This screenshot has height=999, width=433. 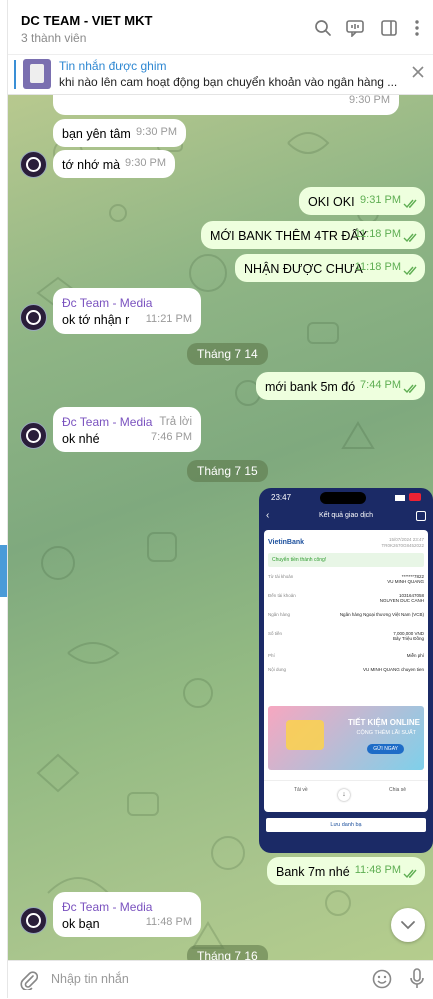 I want to click on pinned-accent-bar, so click(x=15, y=74).